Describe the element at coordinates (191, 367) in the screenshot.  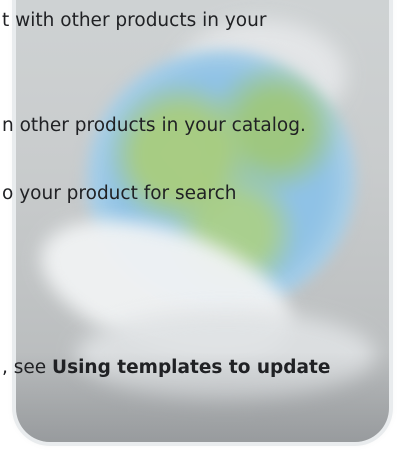
I see `templates-link: Using templates to update` at that location.